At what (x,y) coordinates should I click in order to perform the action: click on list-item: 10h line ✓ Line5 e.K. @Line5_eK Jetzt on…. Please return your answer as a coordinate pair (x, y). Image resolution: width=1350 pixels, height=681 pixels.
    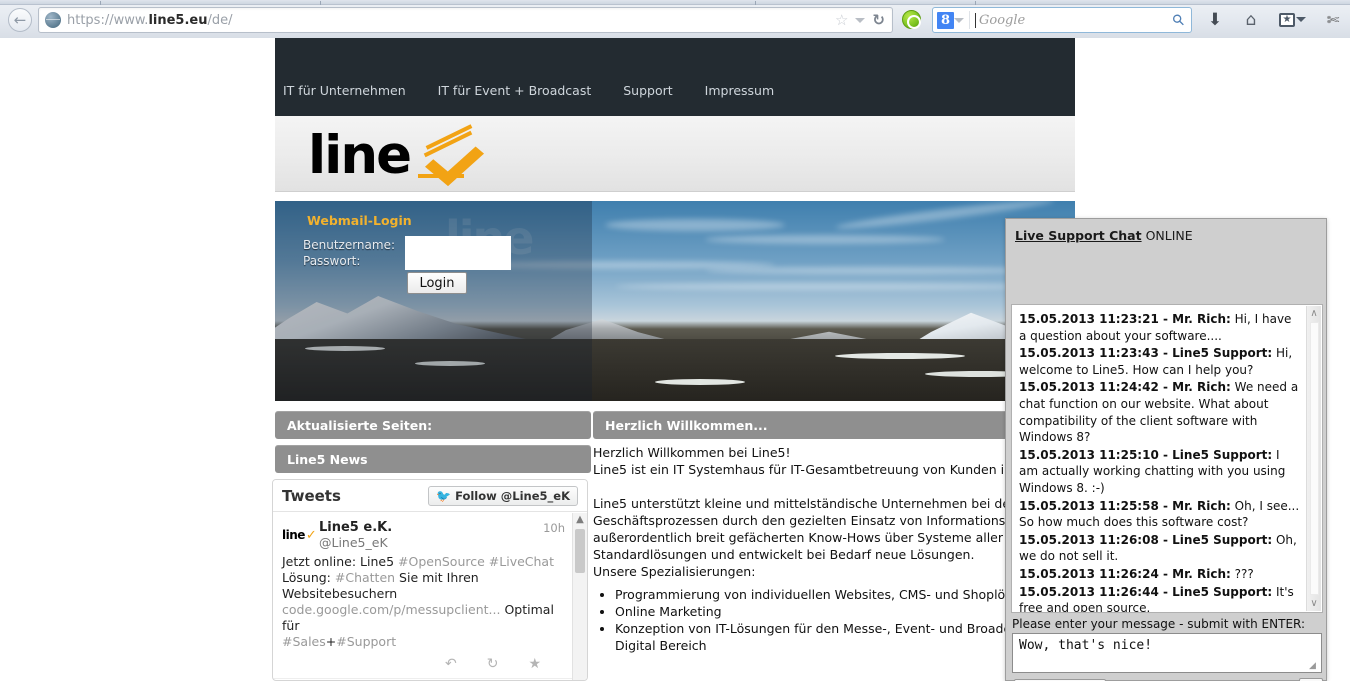
    Looking at the image, I should click on (430, 595).